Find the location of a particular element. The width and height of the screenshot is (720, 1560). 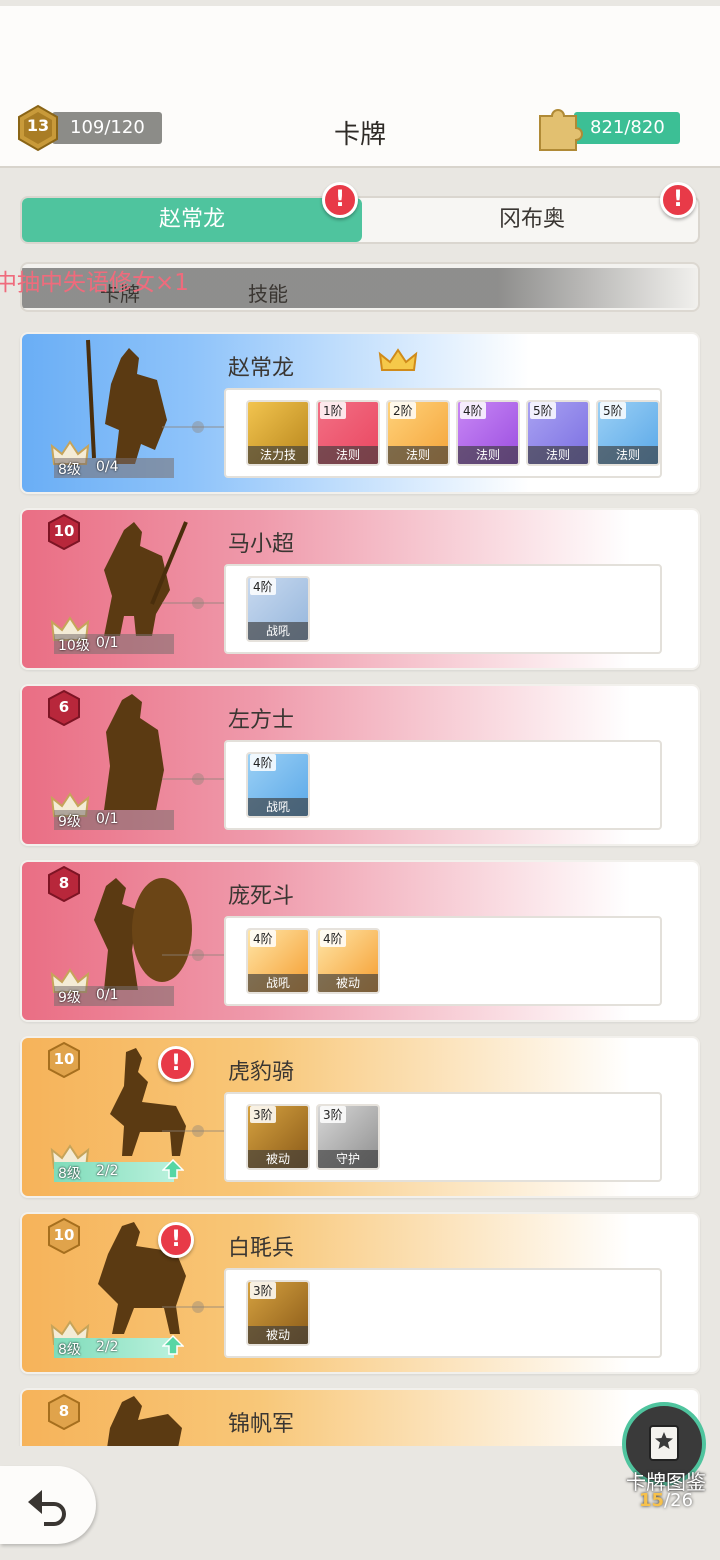

skill-slot: 4阶法则 is located at coordinates (488, 433).